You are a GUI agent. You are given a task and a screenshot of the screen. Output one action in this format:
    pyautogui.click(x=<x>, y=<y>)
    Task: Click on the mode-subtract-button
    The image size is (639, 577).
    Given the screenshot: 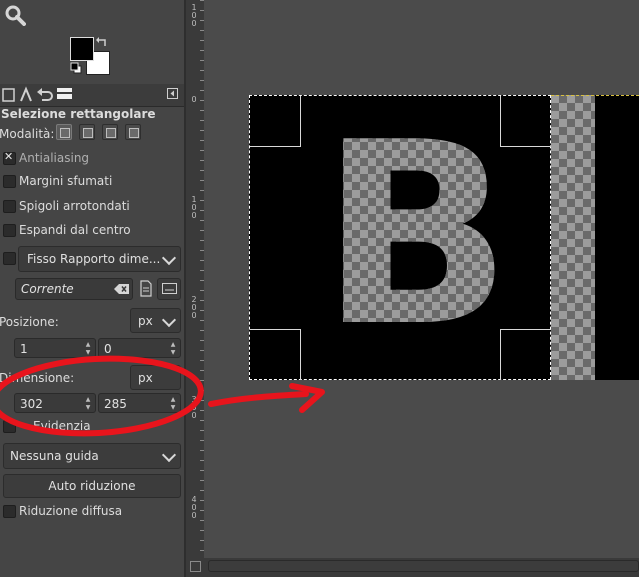 What is the action you would take?
    pyautogui.click(x=110, y=132)
    